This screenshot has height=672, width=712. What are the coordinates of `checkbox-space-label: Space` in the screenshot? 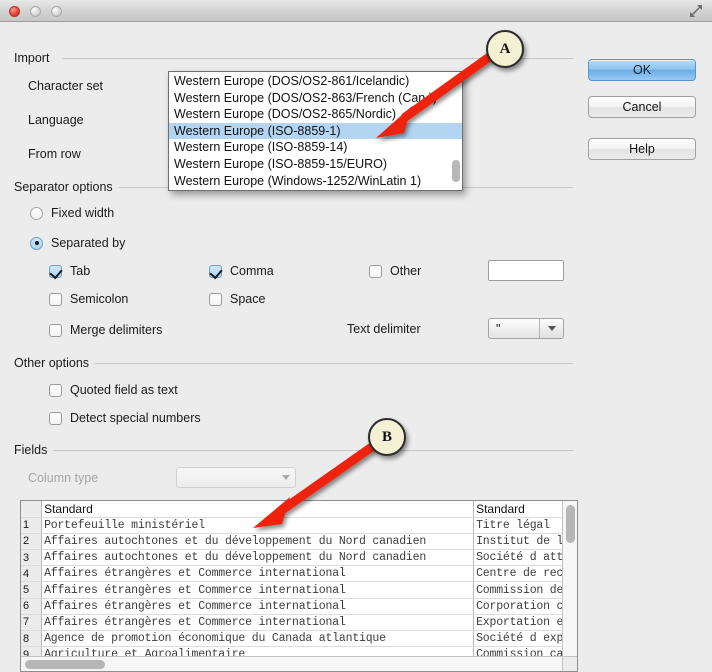 It's located at (248, 299).